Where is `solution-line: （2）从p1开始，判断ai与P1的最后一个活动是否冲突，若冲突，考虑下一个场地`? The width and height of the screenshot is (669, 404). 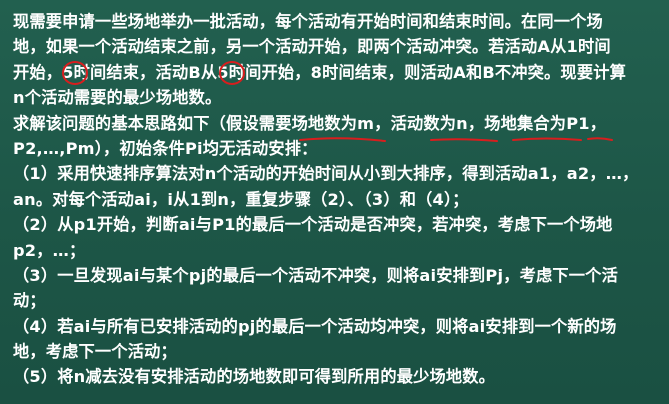 solution-line: （2）从p1开始，判断ai与P1的最后一个活动是否冲突，若冲突，考虑下一个场地 is located at coordinates (313, 225).